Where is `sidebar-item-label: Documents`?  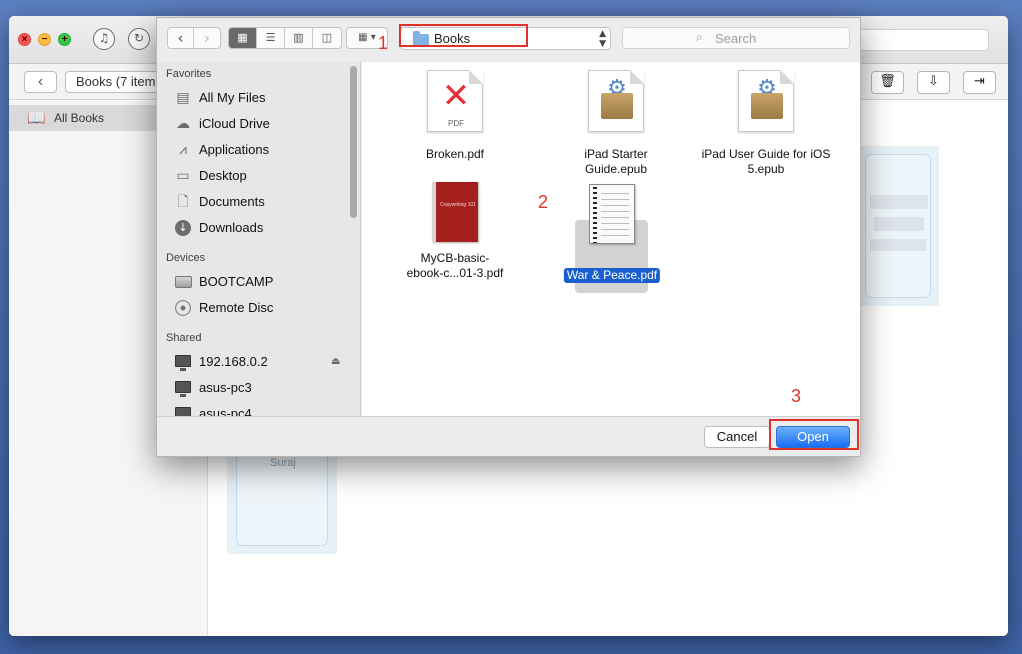
sidebar-item-label: Documents is located at coordinates (232, 201).